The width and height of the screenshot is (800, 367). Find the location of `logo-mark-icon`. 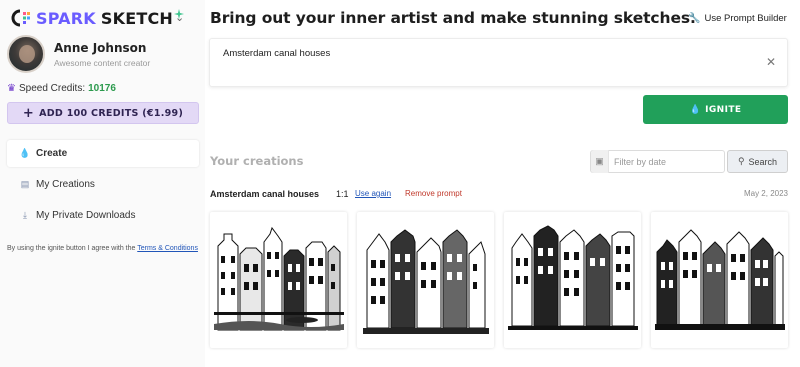

logo-mark-icon is located at coordinates (21, 18).